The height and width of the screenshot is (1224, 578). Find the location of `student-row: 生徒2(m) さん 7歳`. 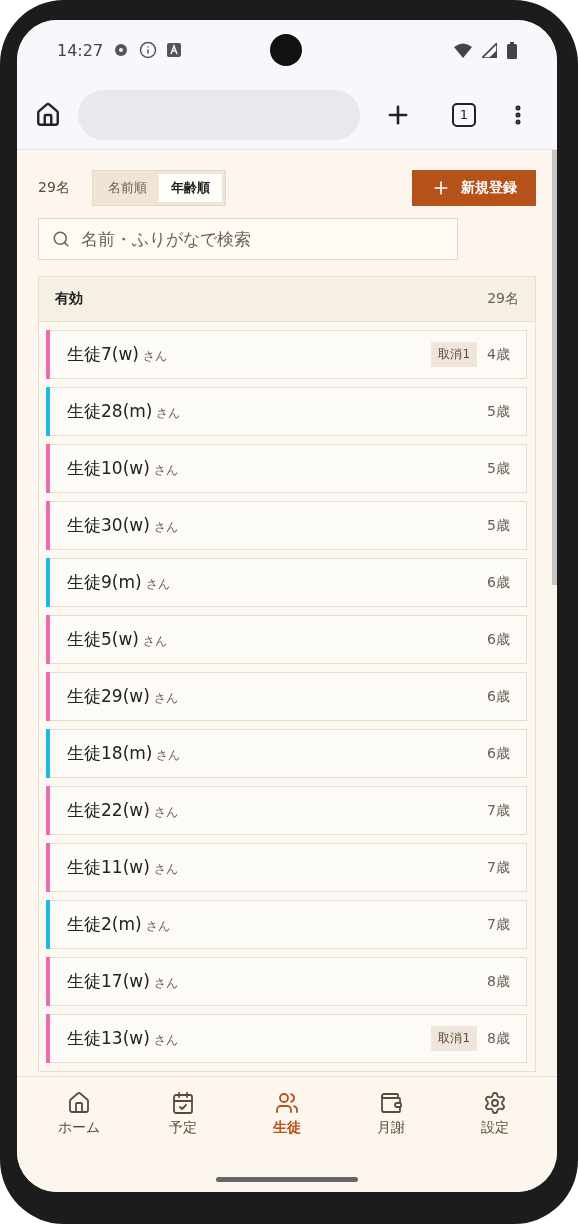

student-row: 生徒2(m) さん 7歳 is located at coordinates (286, 924).